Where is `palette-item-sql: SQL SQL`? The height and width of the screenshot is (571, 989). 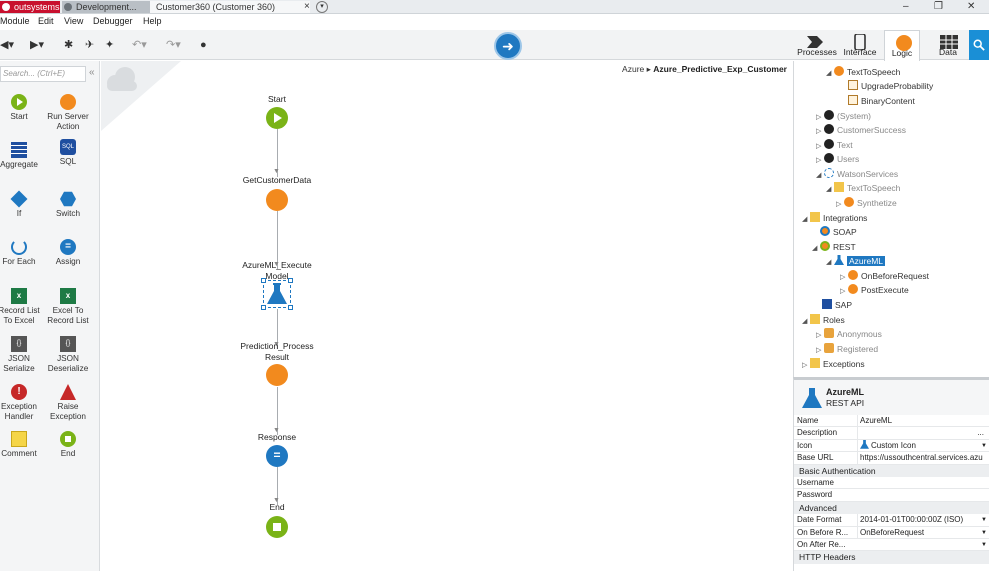
palette-item-sql: SQL SQL is located at coordinates (68, 153).